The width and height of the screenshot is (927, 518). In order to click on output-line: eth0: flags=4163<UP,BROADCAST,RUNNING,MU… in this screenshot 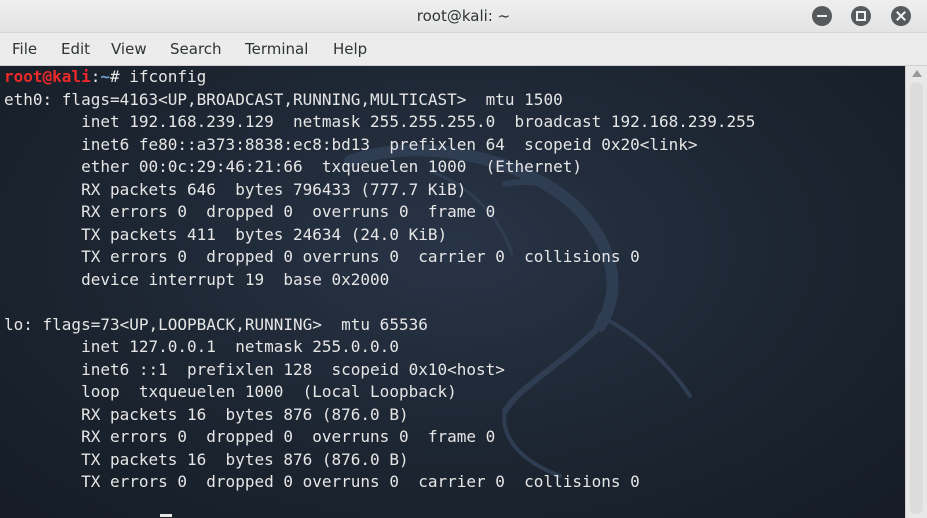, I will do `click(283, 99)`.